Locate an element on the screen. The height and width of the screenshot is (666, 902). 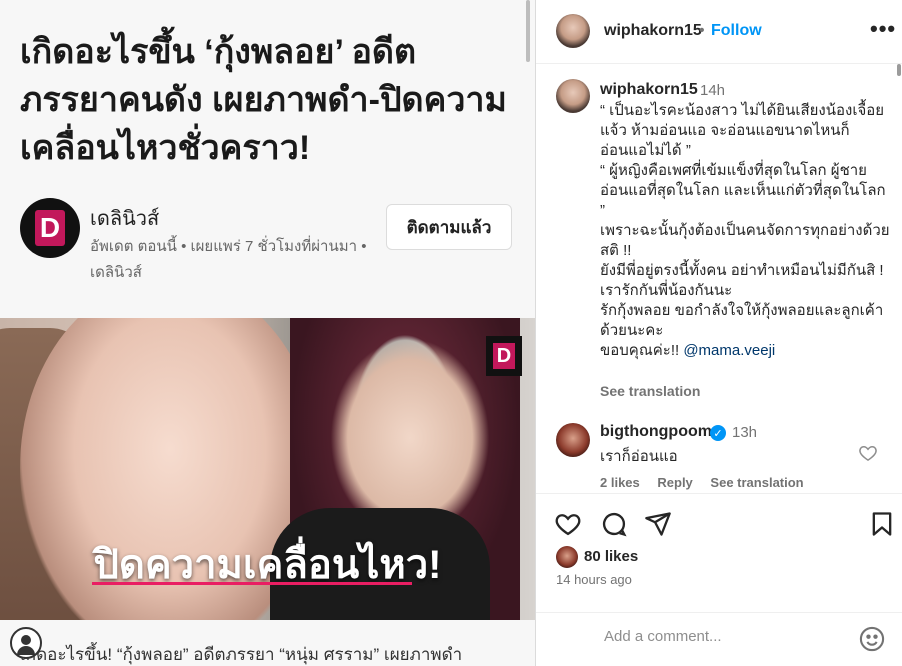
hero-brand-badge-letter: D is located at coordinates (504, 356).